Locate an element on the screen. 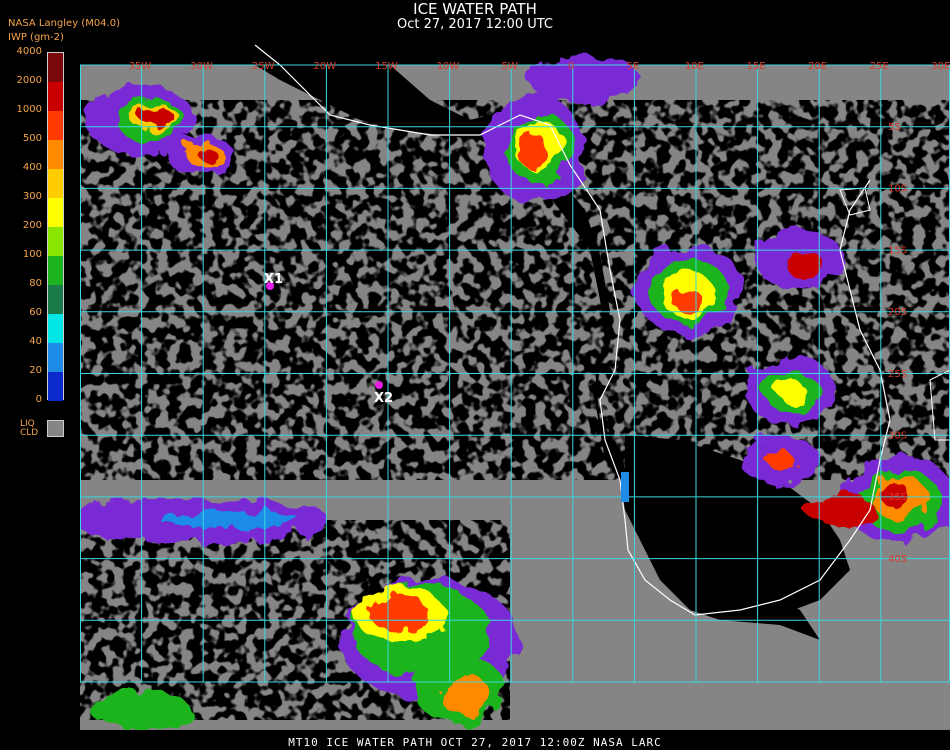  latitude-label: 40S is located at coordinates (897, 559).